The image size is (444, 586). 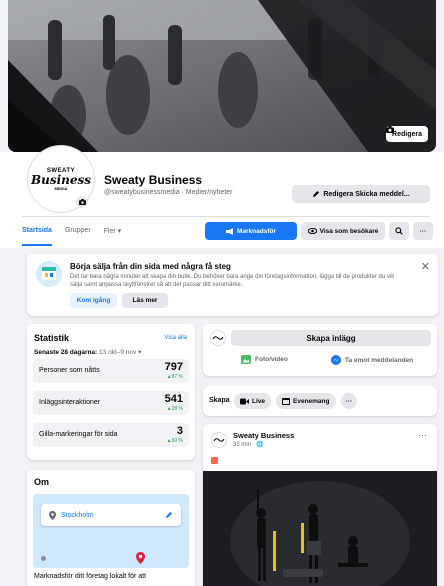 I want to click on stat-interactions: Inläggsinteraktioner 541 ▲28 %, so click(x=111, y=403).